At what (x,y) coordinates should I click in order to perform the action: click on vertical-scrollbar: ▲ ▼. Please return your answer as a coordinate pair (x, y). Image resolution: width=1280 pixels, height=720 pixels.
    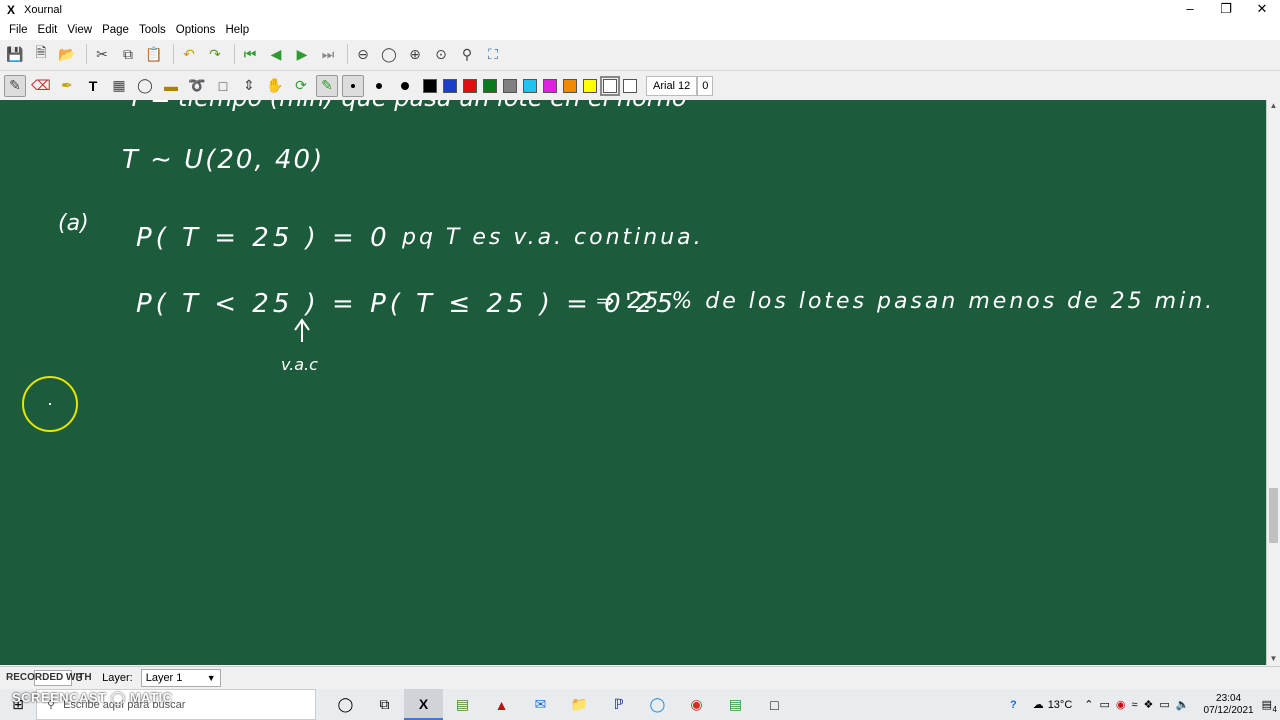
    Looking at the image, I should click on (1273, 382).